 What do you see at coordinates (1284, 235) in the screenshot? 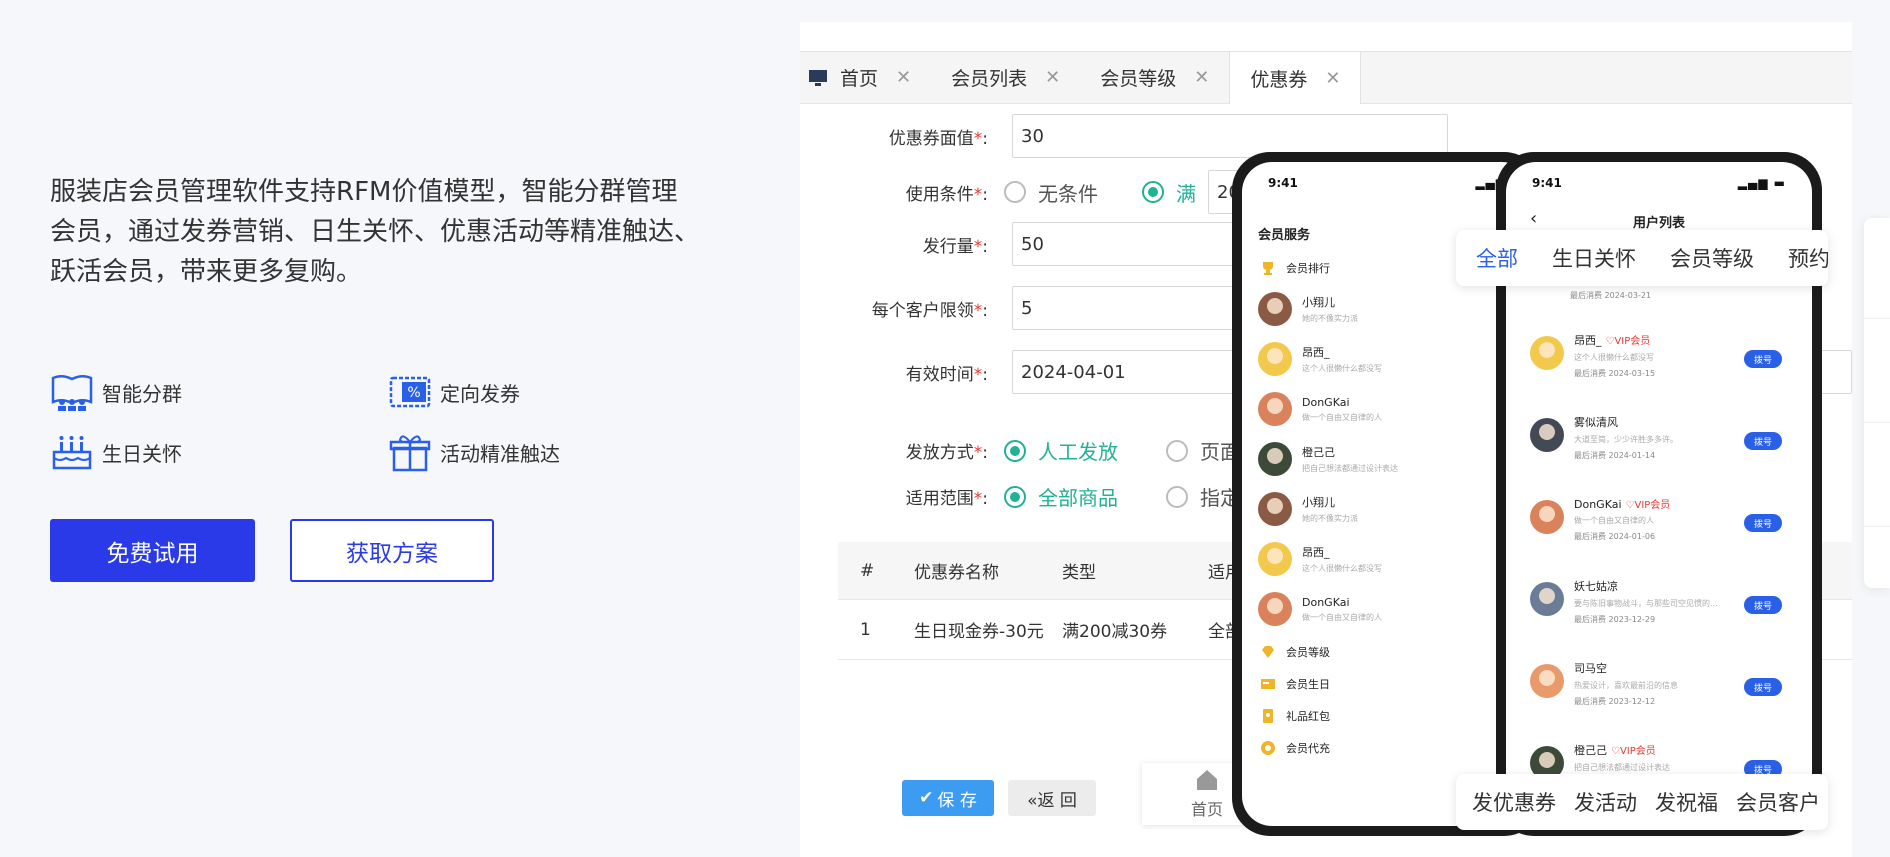
I see `member-service-title: 会员服务` at bounding box center [1284, 235].